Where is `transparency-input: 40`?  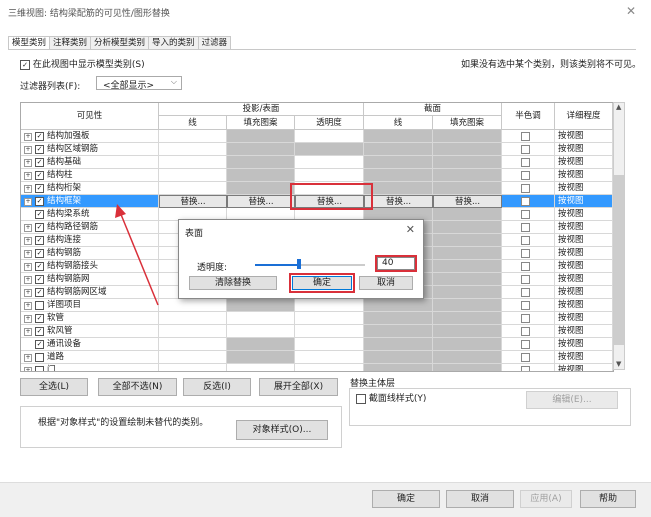 transparency-input: 40 is located at coordinates (396, 263).